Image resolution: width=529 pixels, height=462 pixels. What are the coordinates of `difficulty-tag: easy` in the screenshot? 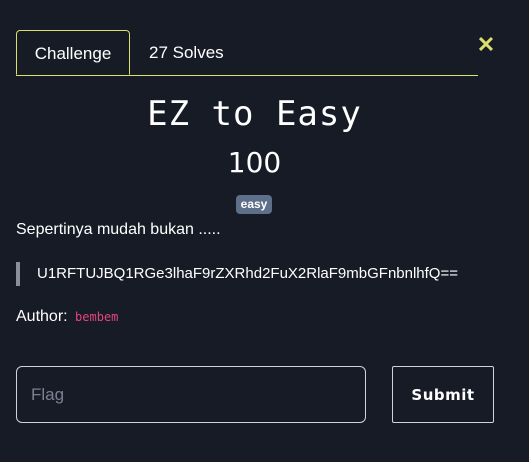 It's located at (254, 204).